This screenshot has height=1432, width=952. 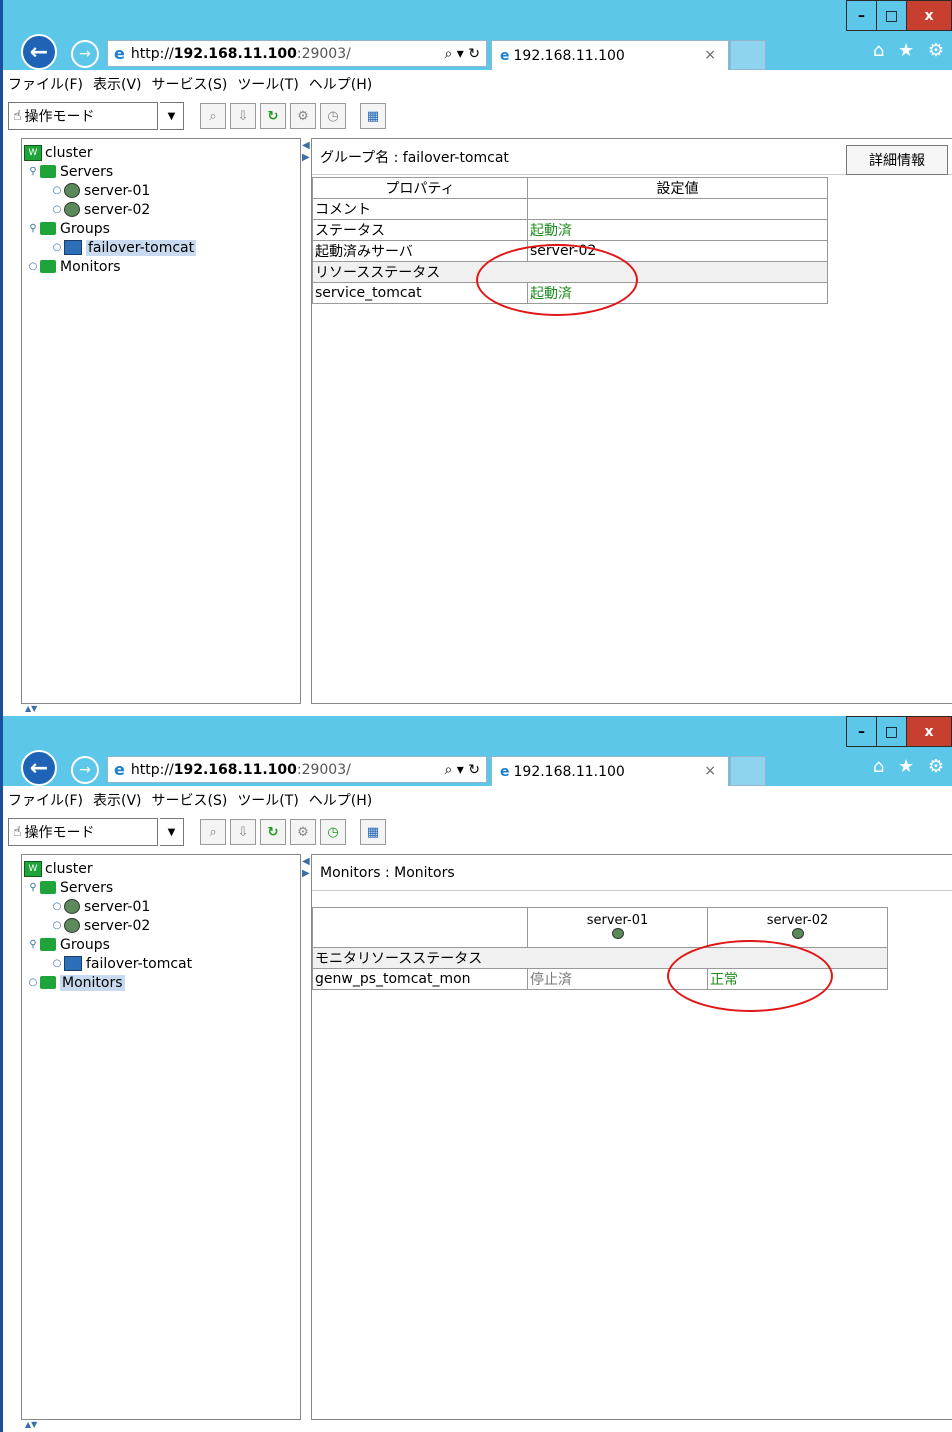 I want to click on hand-icon: ☝, so click(x=17, y=116).